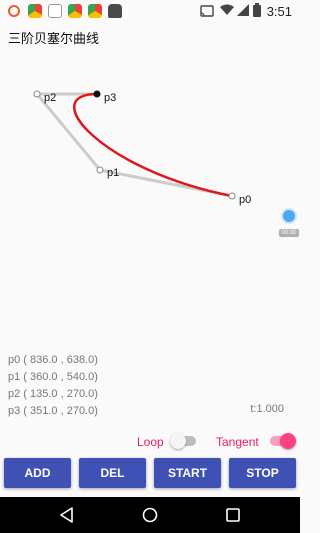 The width and height of the screenshot is (320, 533). I want to click on floating-ball-icon, so click(289, 216).